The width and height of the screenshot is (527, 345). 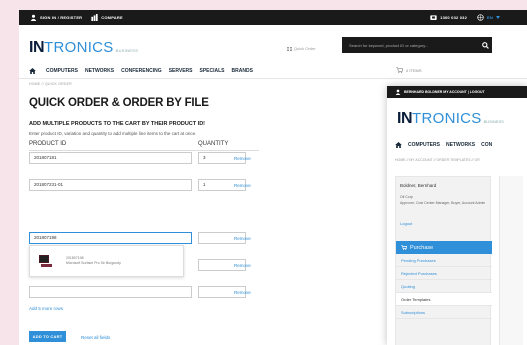 I want to click on grid-icon, so click(x=289, y=48).